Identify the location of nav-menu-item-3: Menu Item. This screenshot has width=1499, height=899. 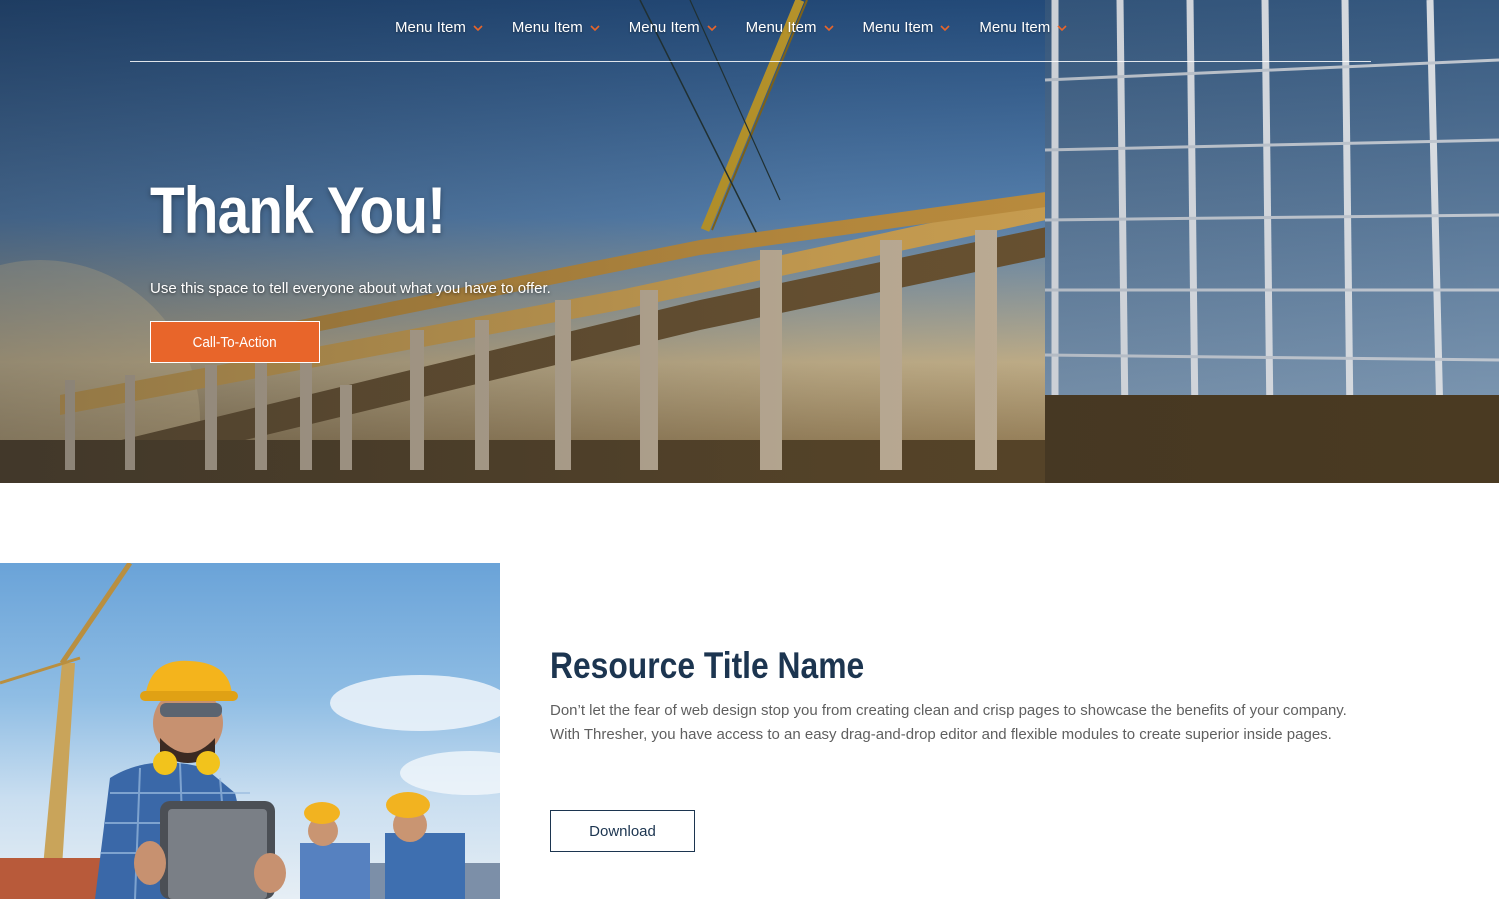
(673, 27).